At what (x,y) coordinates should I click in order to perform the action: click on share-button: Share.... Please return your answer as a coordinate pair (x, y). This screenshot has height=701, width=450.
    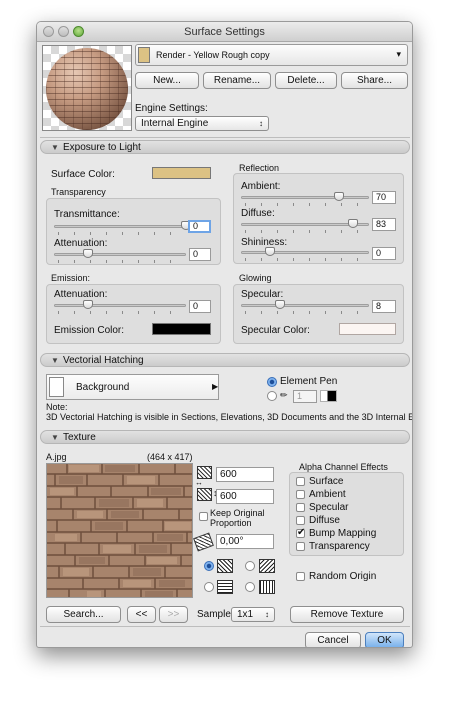
    Looking at the image, I should click on (374, 80).